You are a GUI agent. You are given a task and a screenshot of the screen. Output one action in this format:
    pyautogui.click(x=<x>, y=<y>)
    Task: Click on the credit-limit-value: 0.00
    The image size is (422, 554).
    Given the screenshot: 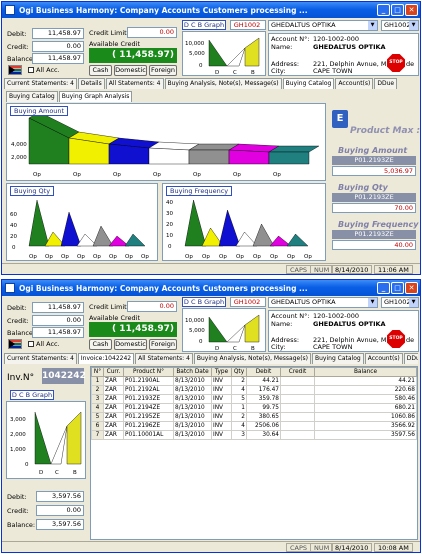 What is the action you would take?
    pyautogui.click(x=152, y=306)
    